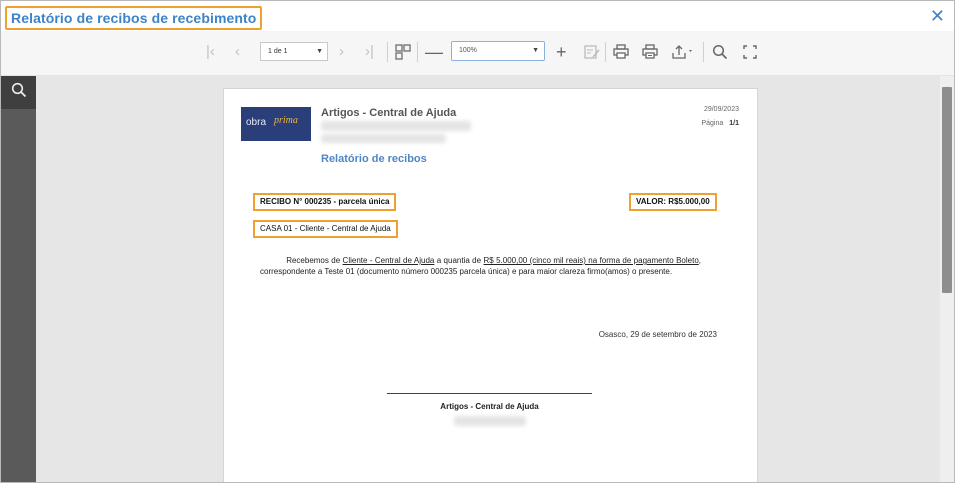  I want to click on fullscreen-icon, so click(750, 52).